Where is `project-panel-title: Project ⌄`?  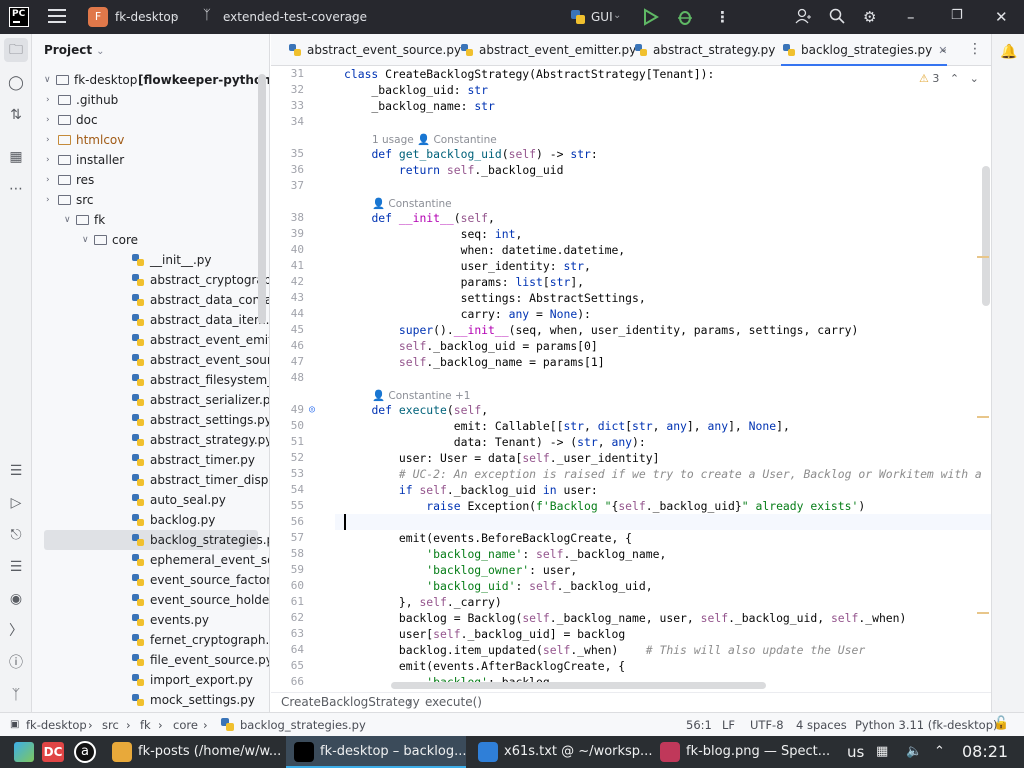 project-panel-title: Project ⌄ is located at coordinates (74, 50).